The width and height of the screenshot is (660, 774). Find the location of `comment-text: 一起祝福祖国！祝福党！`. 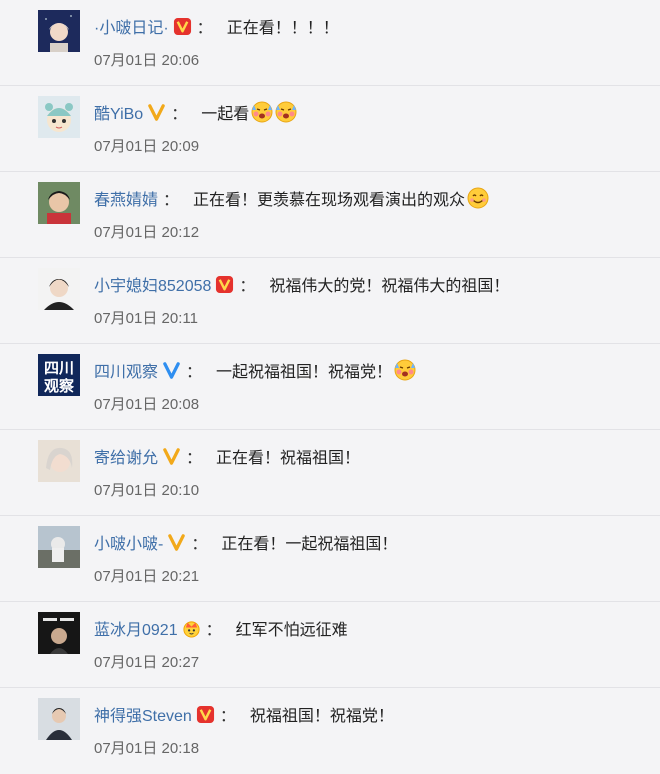

comment-text: 一起祝福祖国！祝福党！ is located at coordinates (304, 372).